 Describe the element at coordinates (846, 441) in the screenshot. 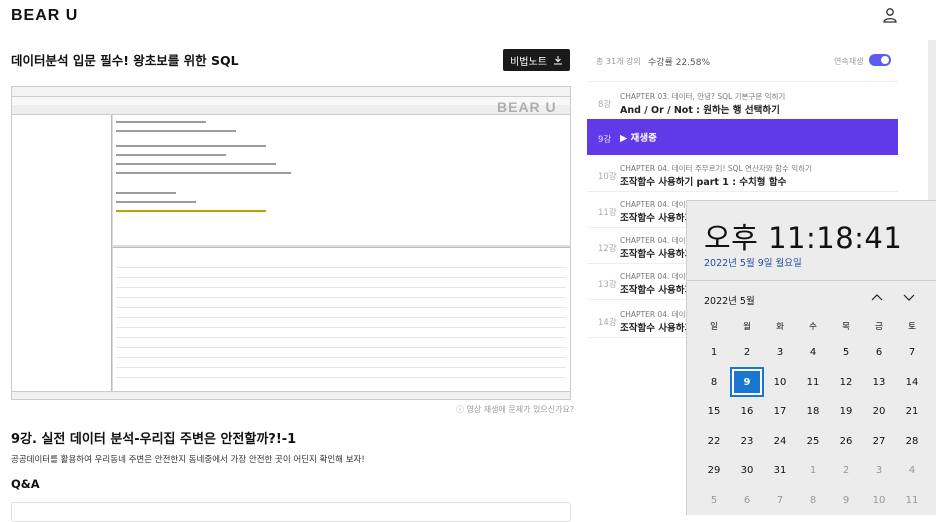

I see `calendar-day: 26` at that location.